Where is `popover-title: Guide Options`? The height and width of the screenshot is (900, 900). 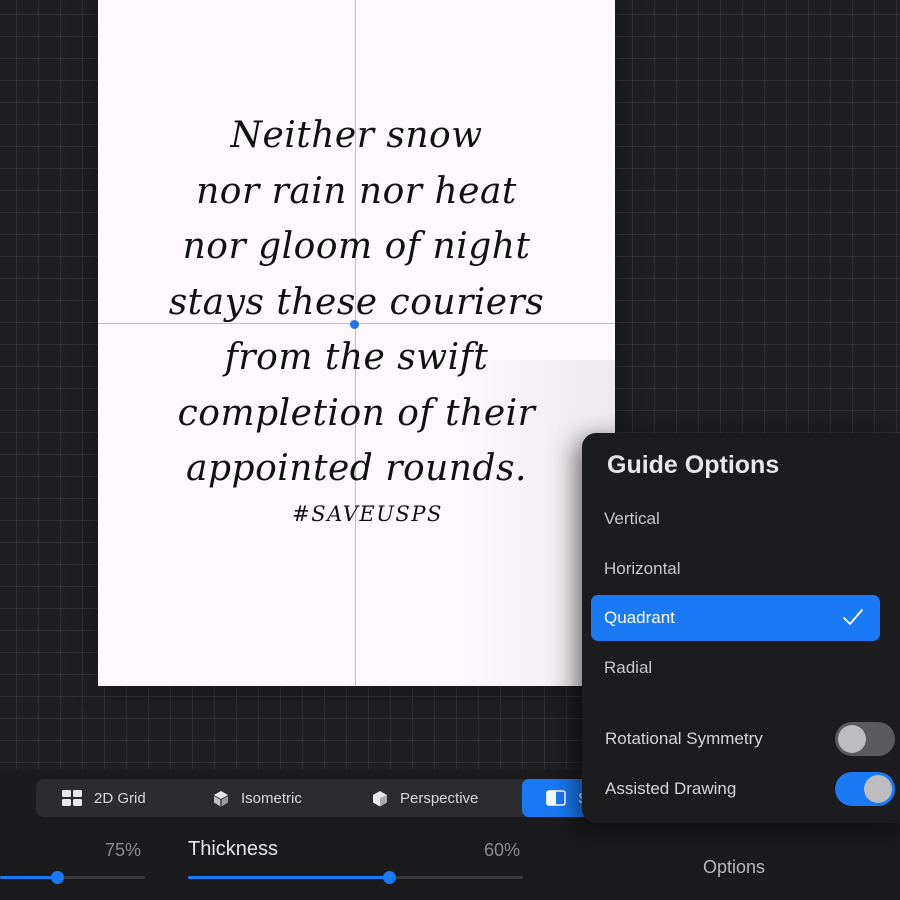 popover-title: Guide Options is located at coordinates (693, 465).